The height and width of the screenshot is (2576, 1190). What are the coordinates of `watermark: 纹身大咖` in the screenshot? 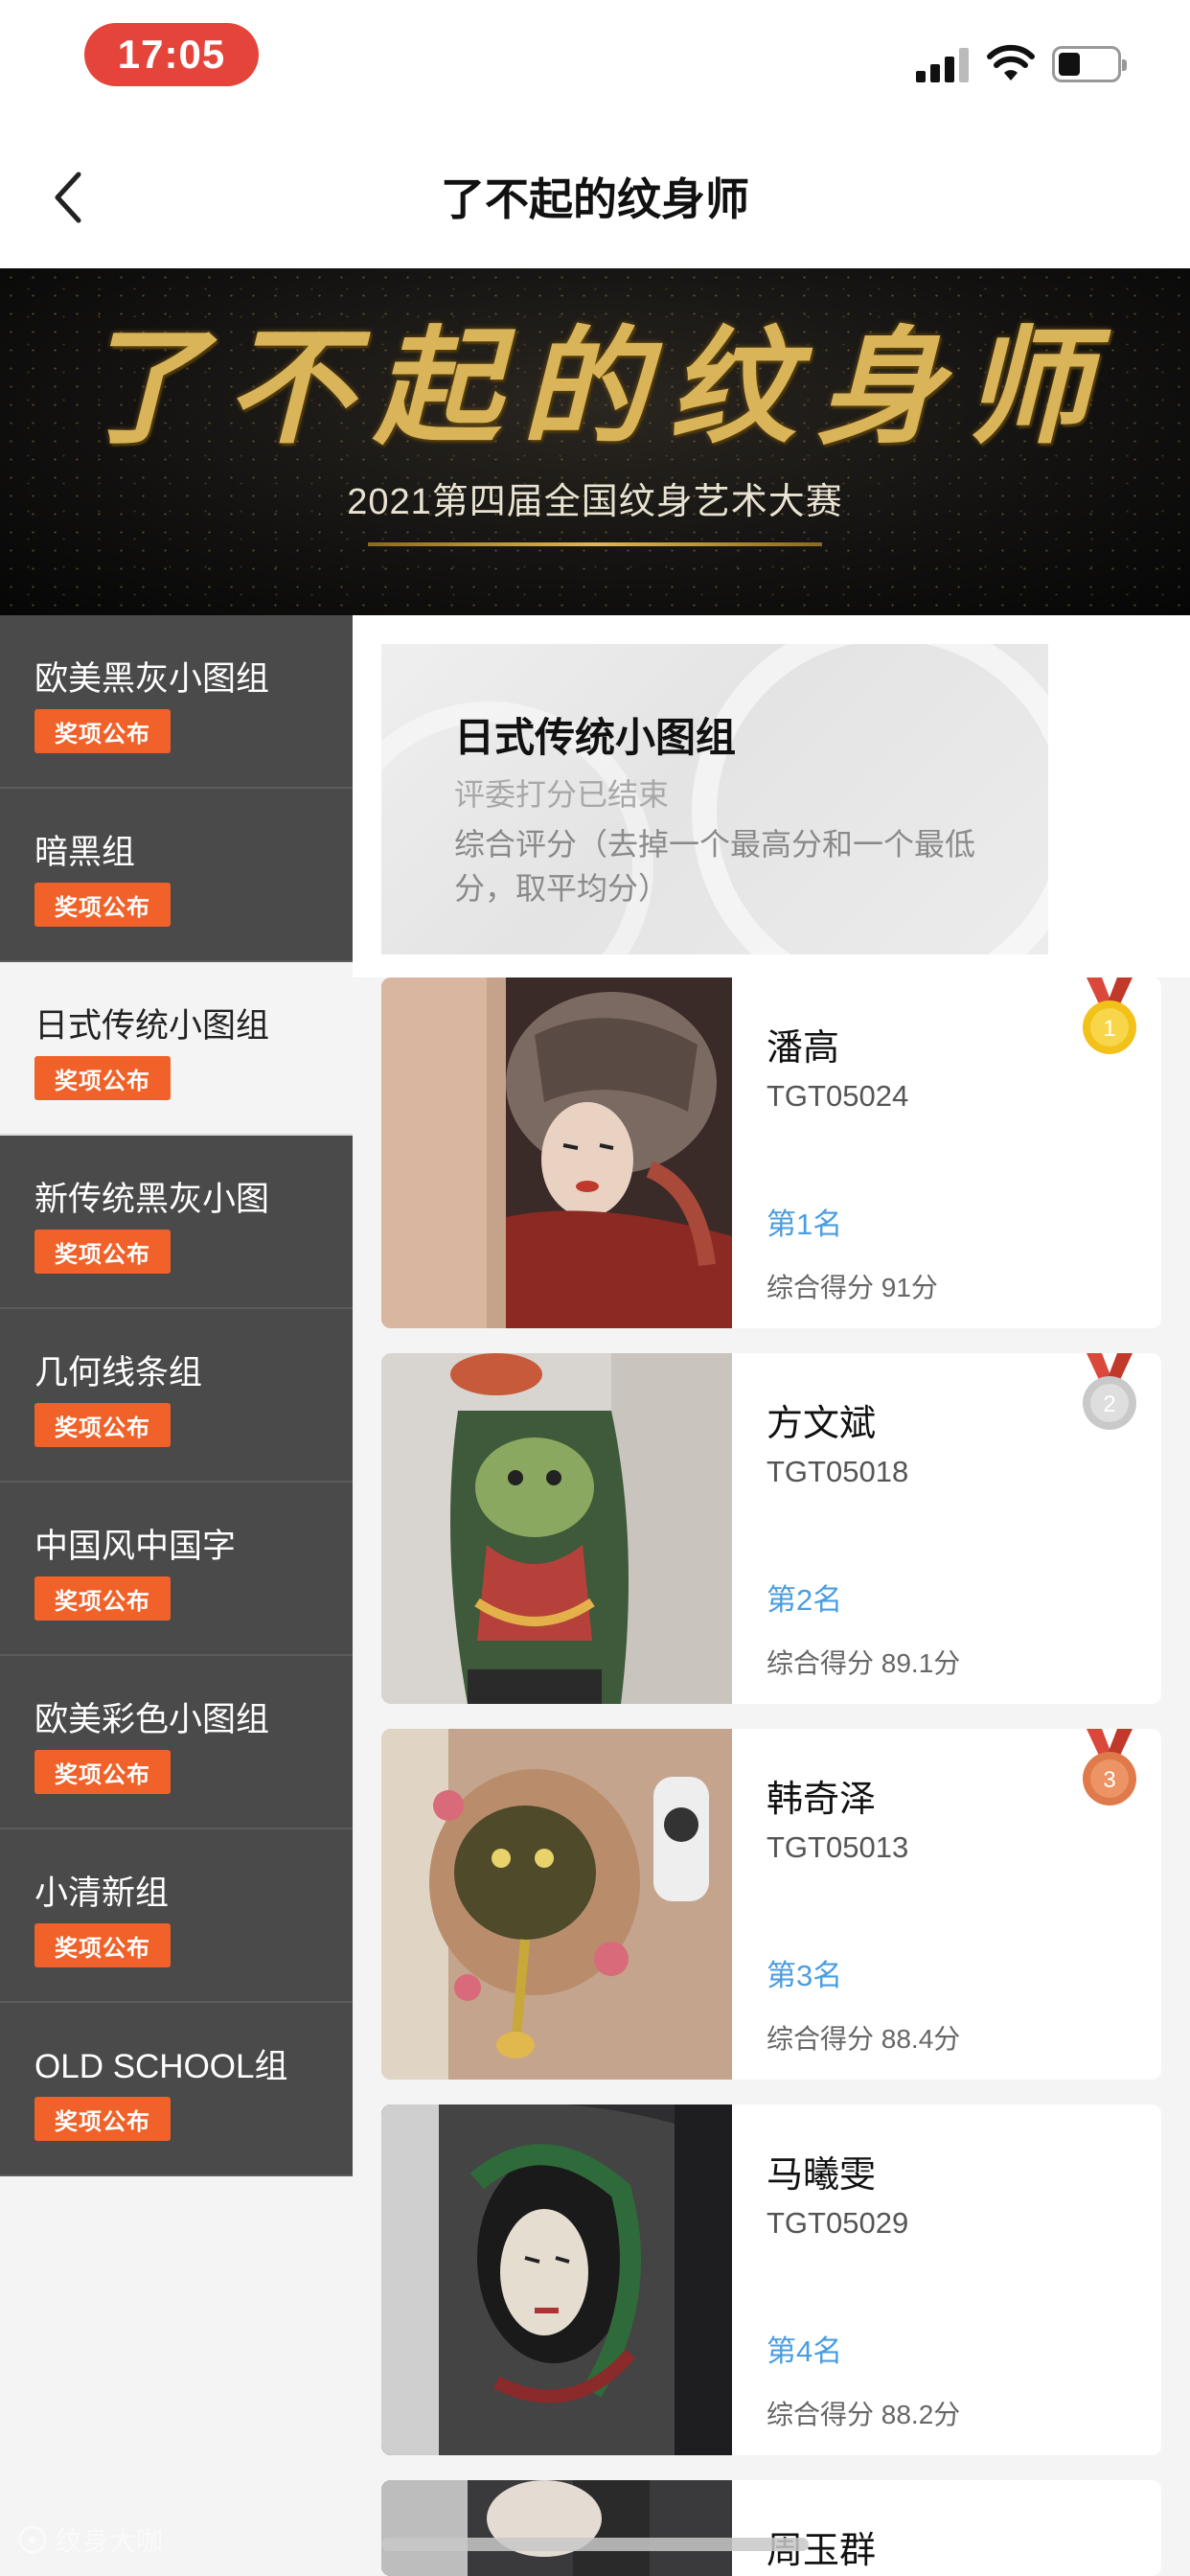 It's located at (90, 2539).